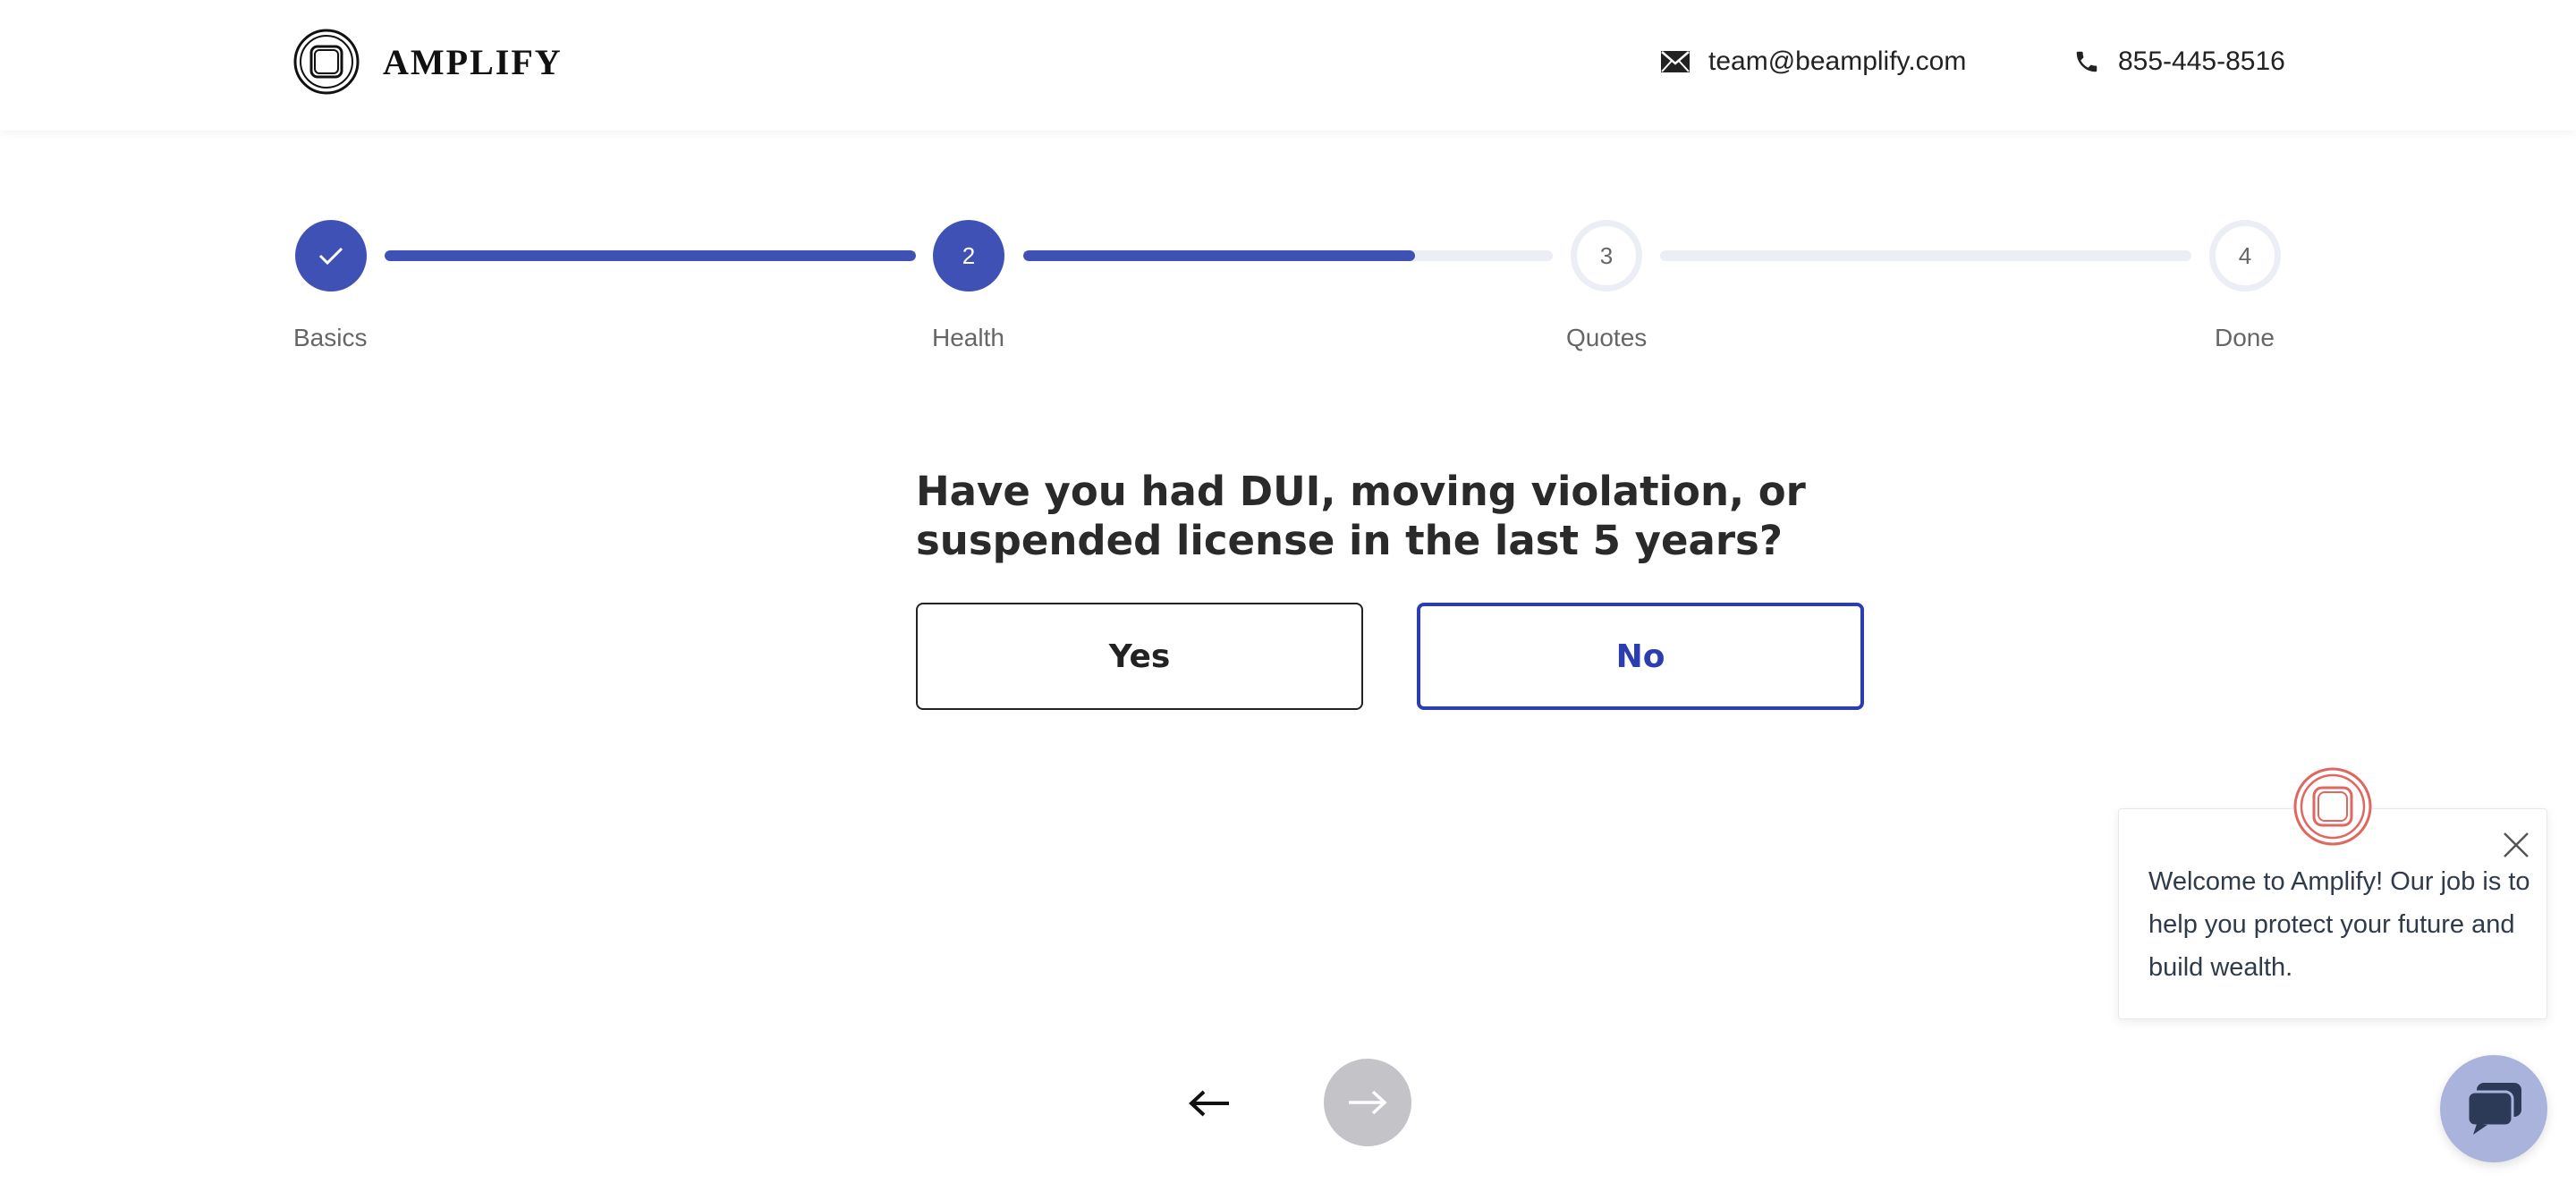 The width and height of the screenshot is (2576, 1191). I want to click on chat-logo-icon, so click(2332, 806).